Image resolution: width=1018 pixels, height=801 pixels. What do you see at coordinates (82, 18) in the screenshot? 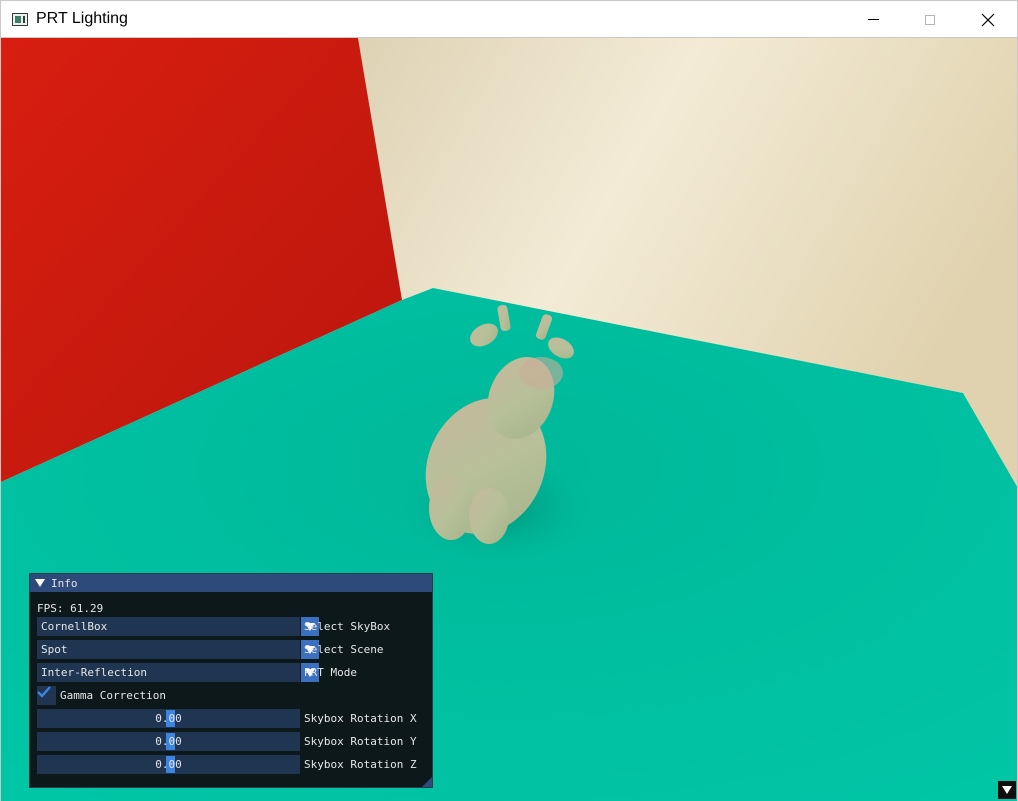
I see `window-title: PRT Lighting` at bounding box center [82, 18].